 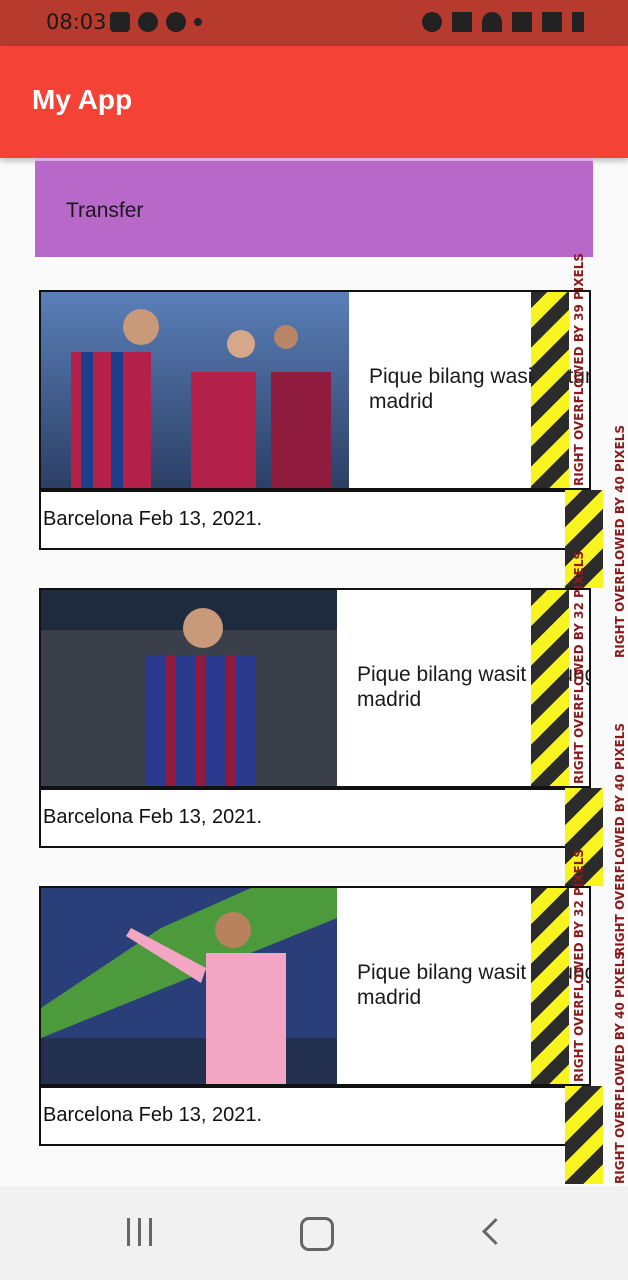 I want to click on battery-icon, so click(x=578, y=22).